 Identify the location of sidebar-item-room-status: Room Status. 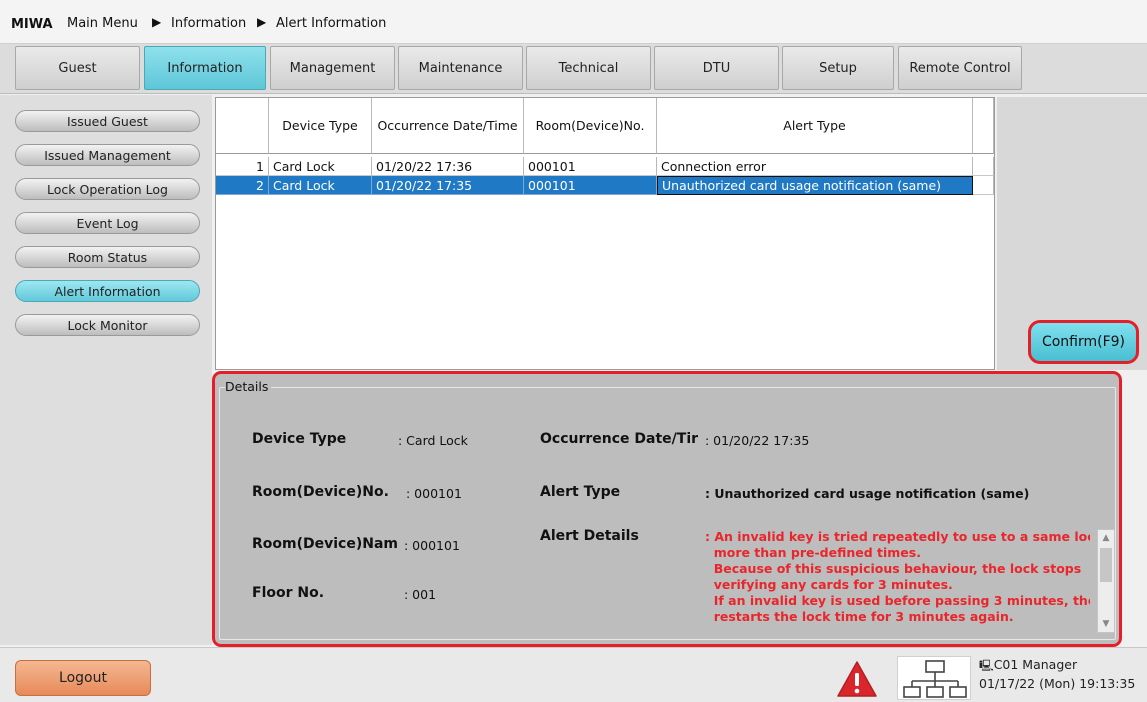
(107, 257).